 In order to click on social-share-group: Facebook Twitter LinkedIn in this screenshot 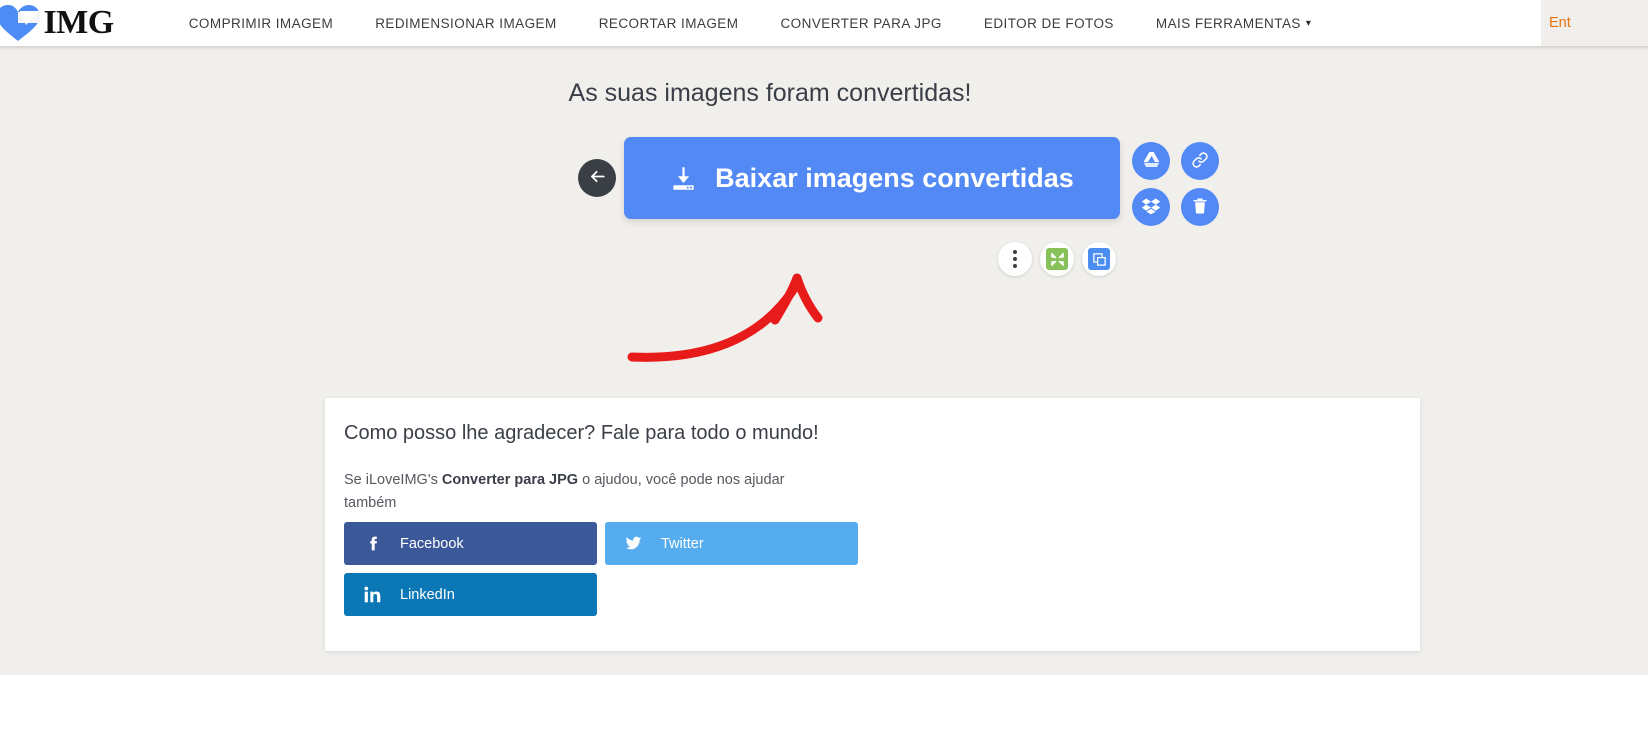, I will do `click(601, 573)`.